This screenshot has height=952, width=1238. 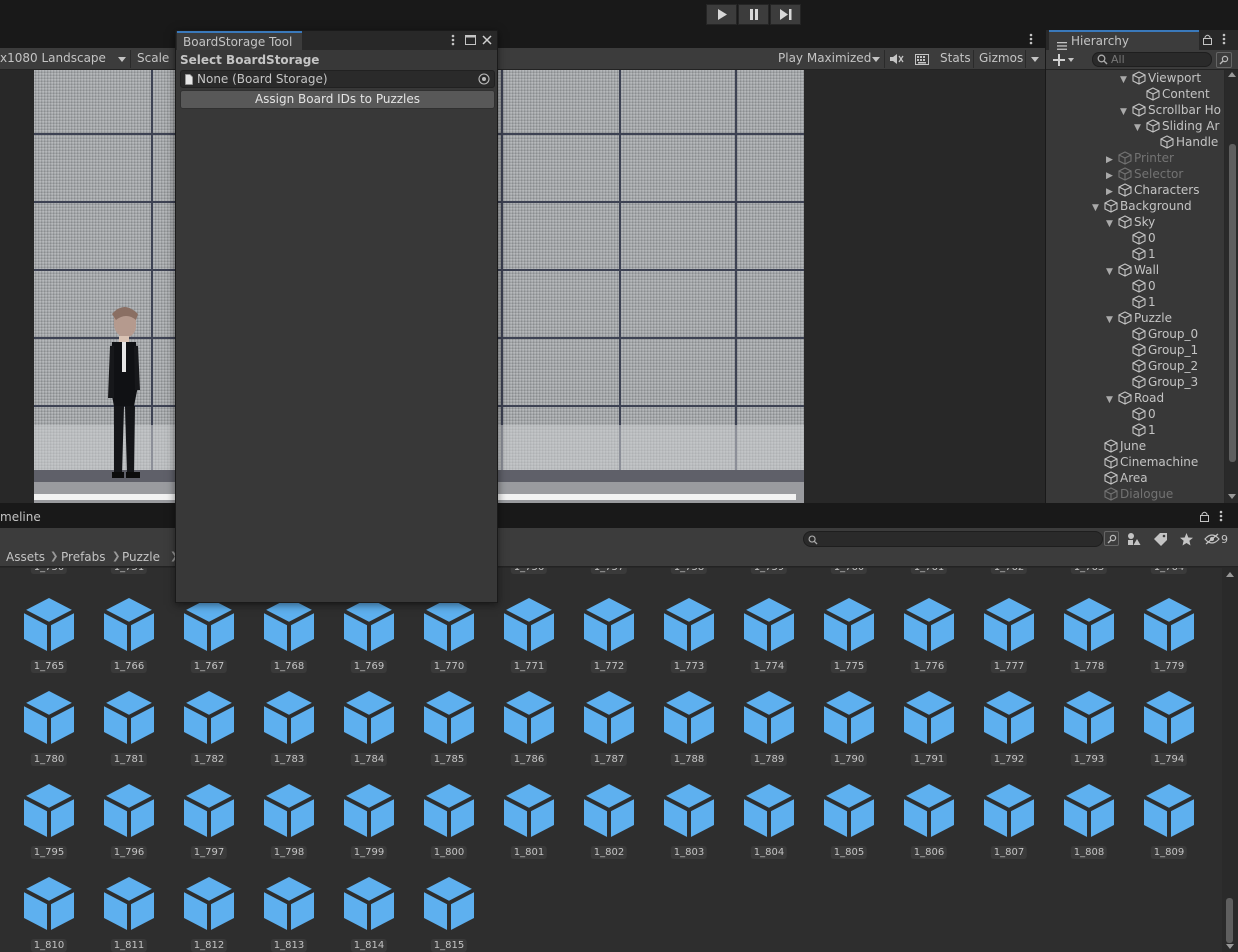 What do you see at coordinates (1120, 478) in the screenshot?
I see `hierarchy-item: Area` at bounding box center [1120, 478].